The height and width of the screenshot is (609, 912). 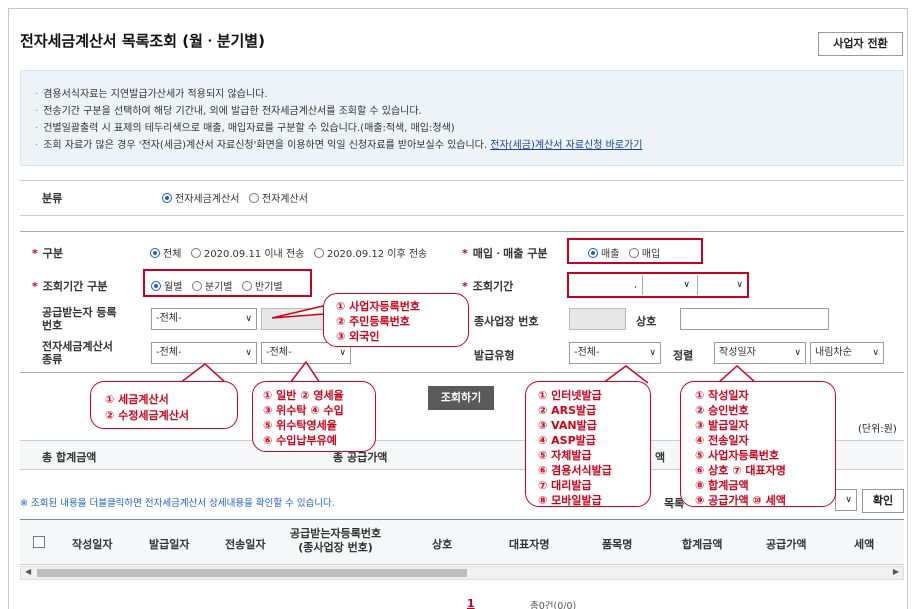 I want to click on callout-text: ③ 외국인, so click(x=358, y=336).